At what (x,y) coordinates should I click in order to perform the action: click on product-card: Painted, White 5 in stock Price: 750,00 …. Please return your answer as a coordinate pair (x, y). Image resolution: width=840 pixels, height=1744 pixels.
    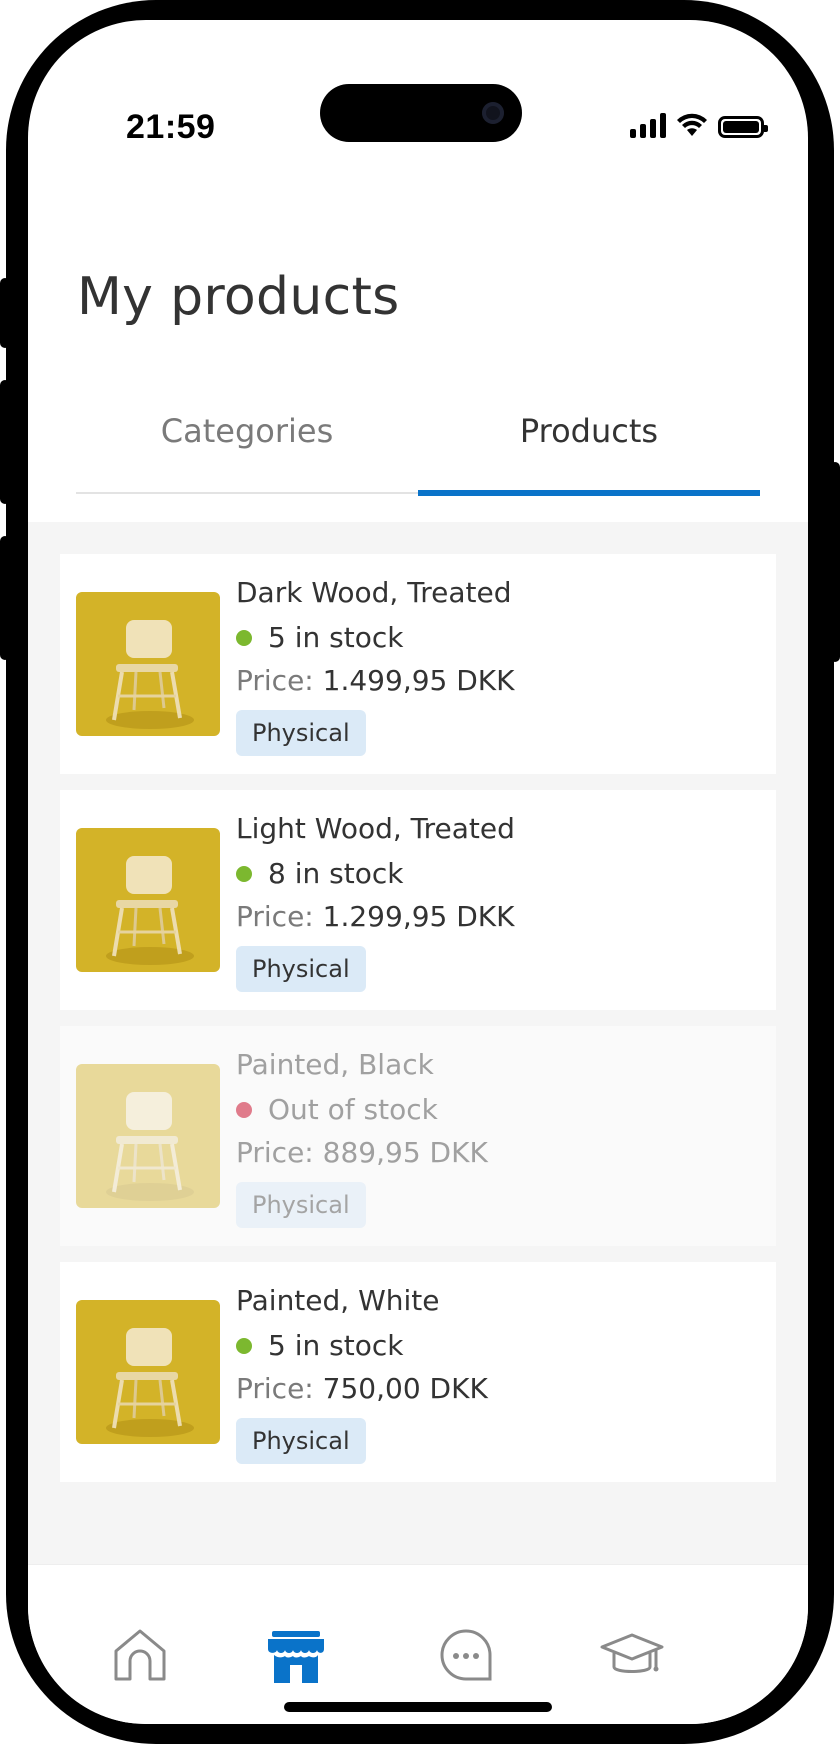
    Looking at the image, I should click on (418, 1372).